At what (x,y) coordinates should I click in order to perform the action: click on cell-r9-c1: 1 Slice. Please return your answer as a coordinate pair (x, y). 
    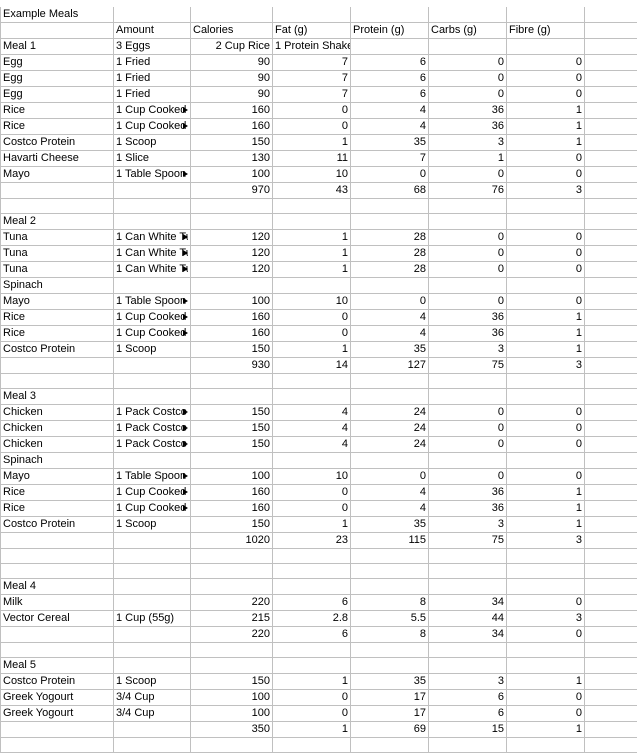
    Looking at the image, I should click on (152, 159).